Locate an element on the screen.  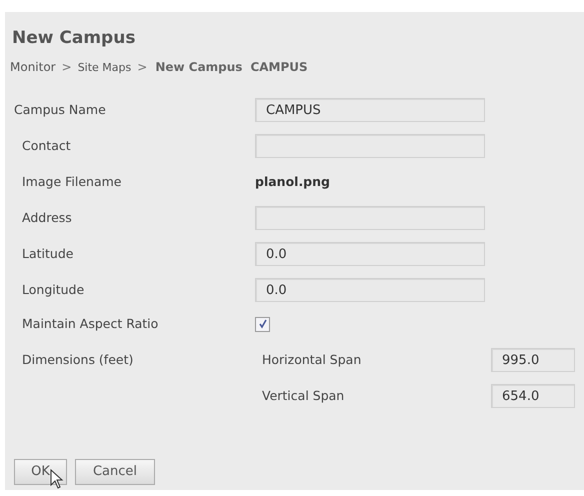
span-field: 654.0 is located at coordinates (533, 396).